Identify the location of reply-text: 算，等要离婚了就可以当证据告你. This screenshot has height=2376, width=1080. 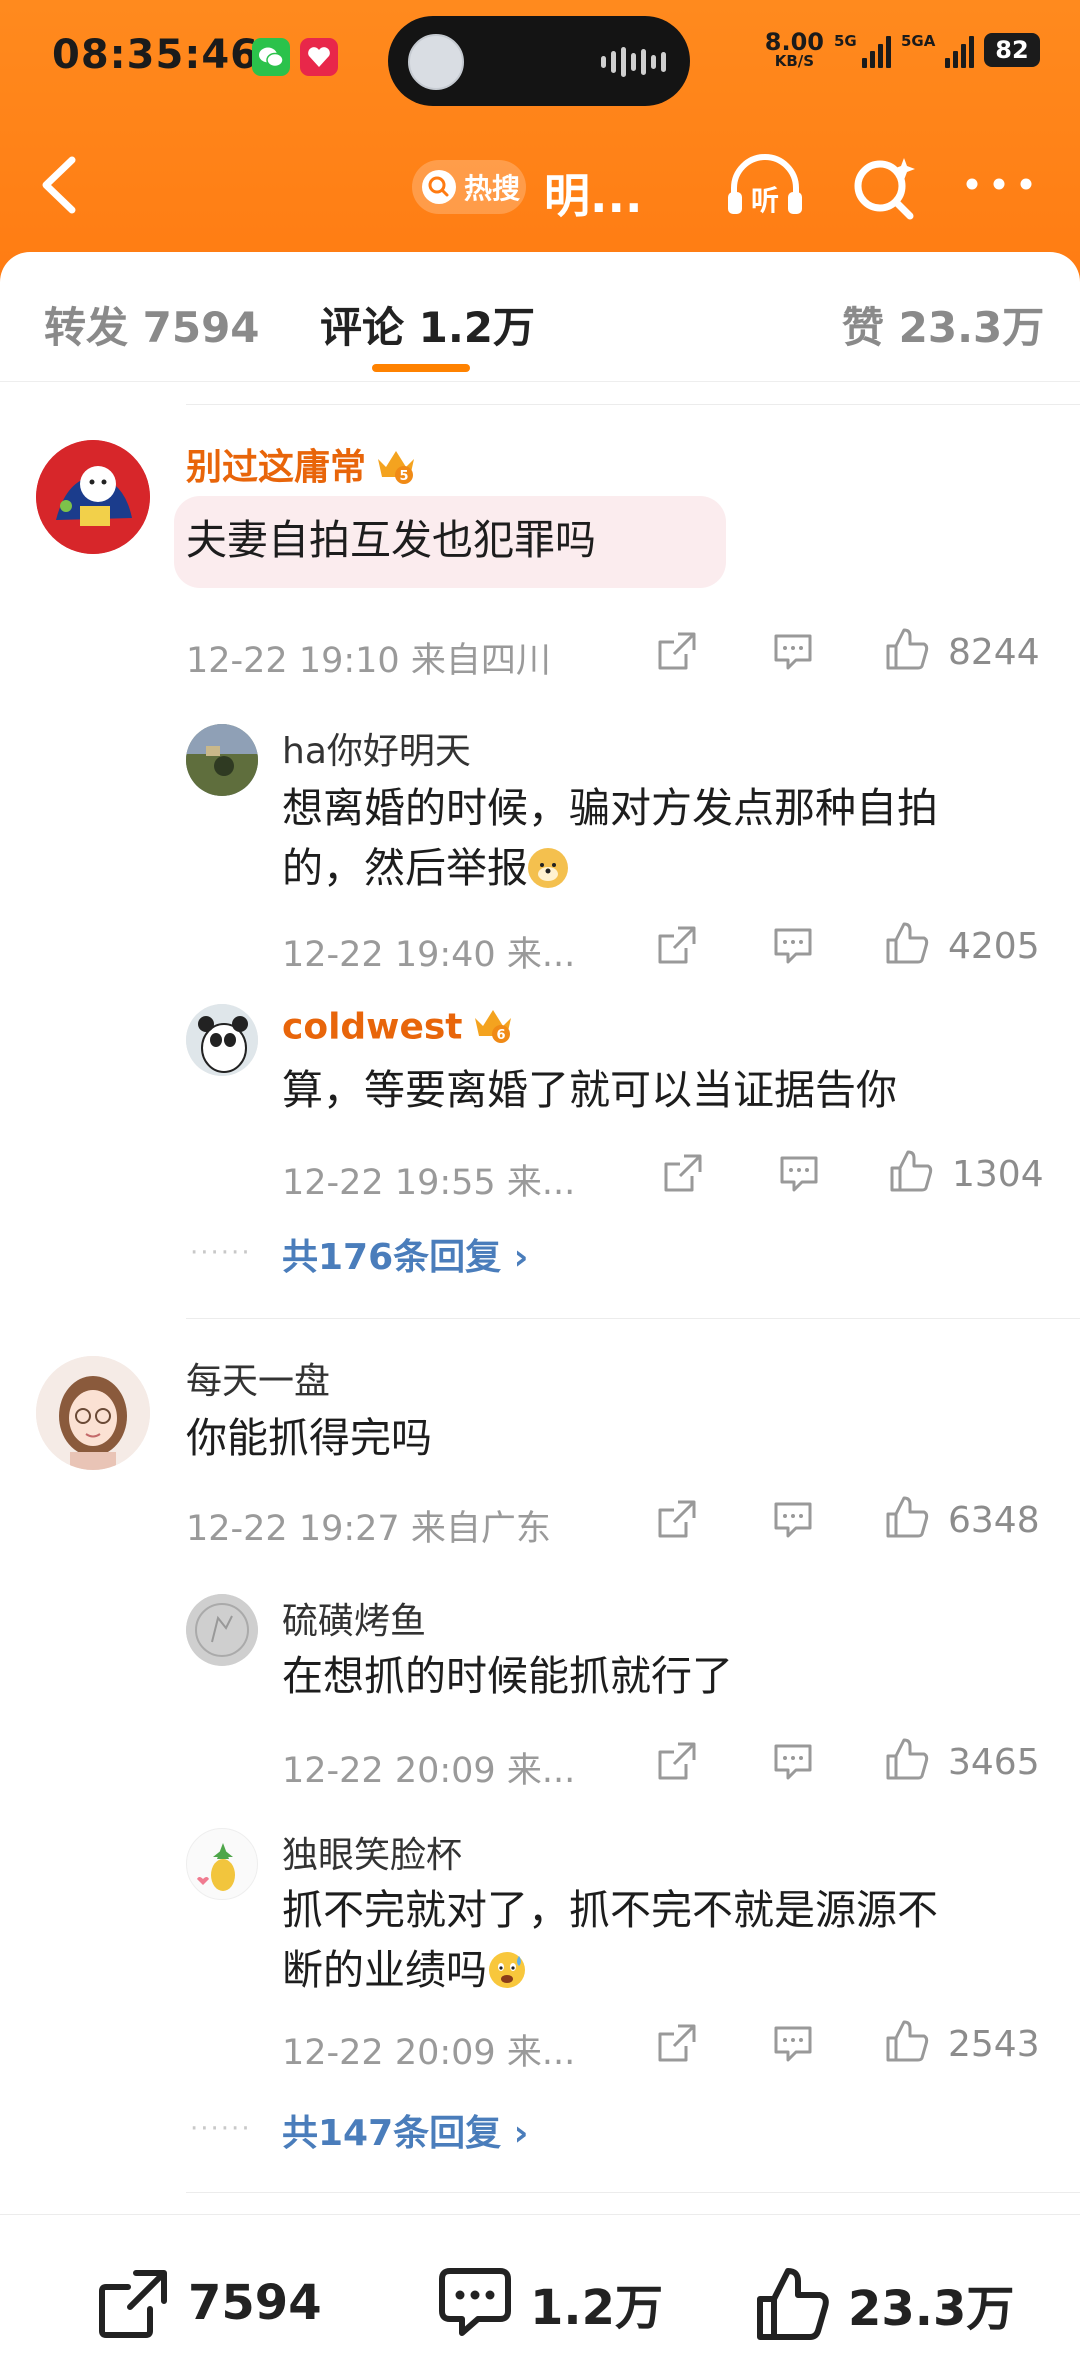
(589, 1090).